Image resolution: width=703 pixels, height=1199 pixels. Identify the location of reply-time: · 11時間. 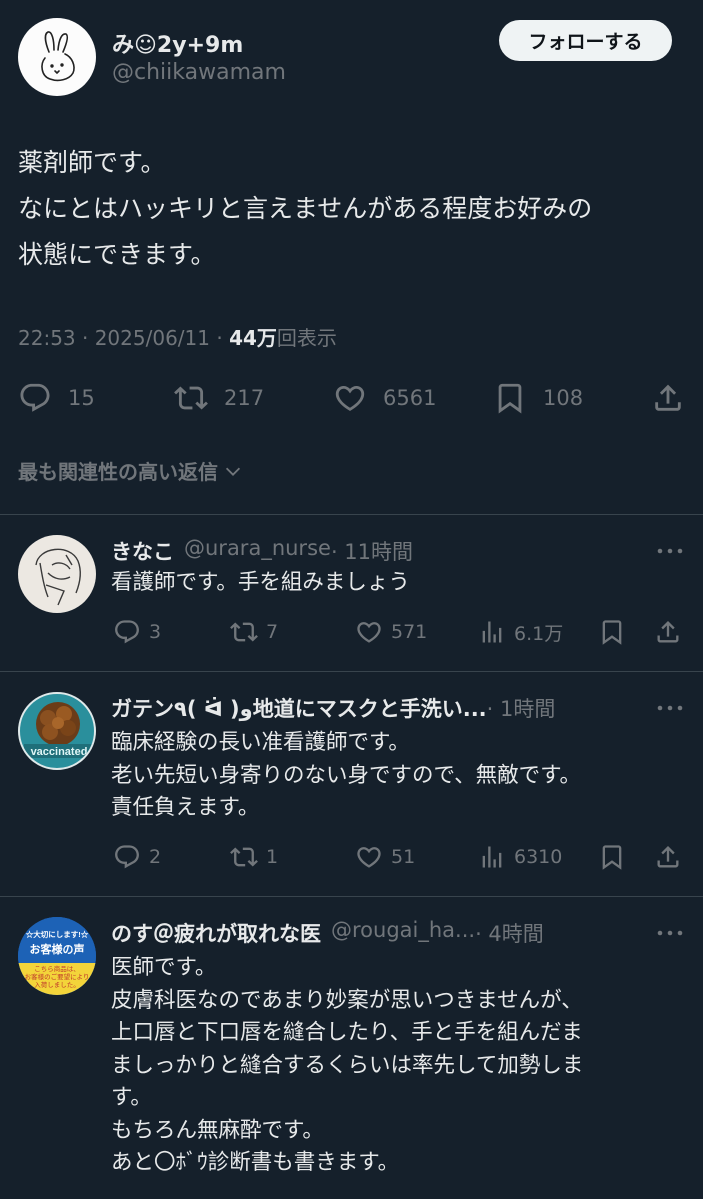
(372, 551).